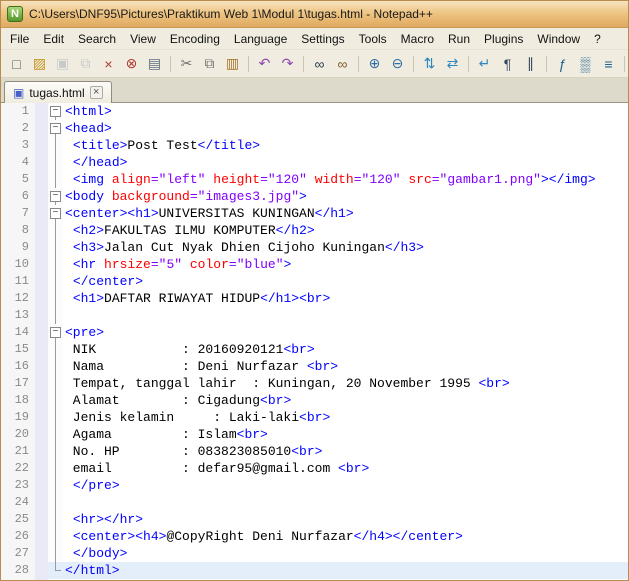 The image size is (629, 581). What do you see at coordinates (209, 63) in the screenshot?
I see `copy-icon: ⧉` at bounding box center [209, 63].